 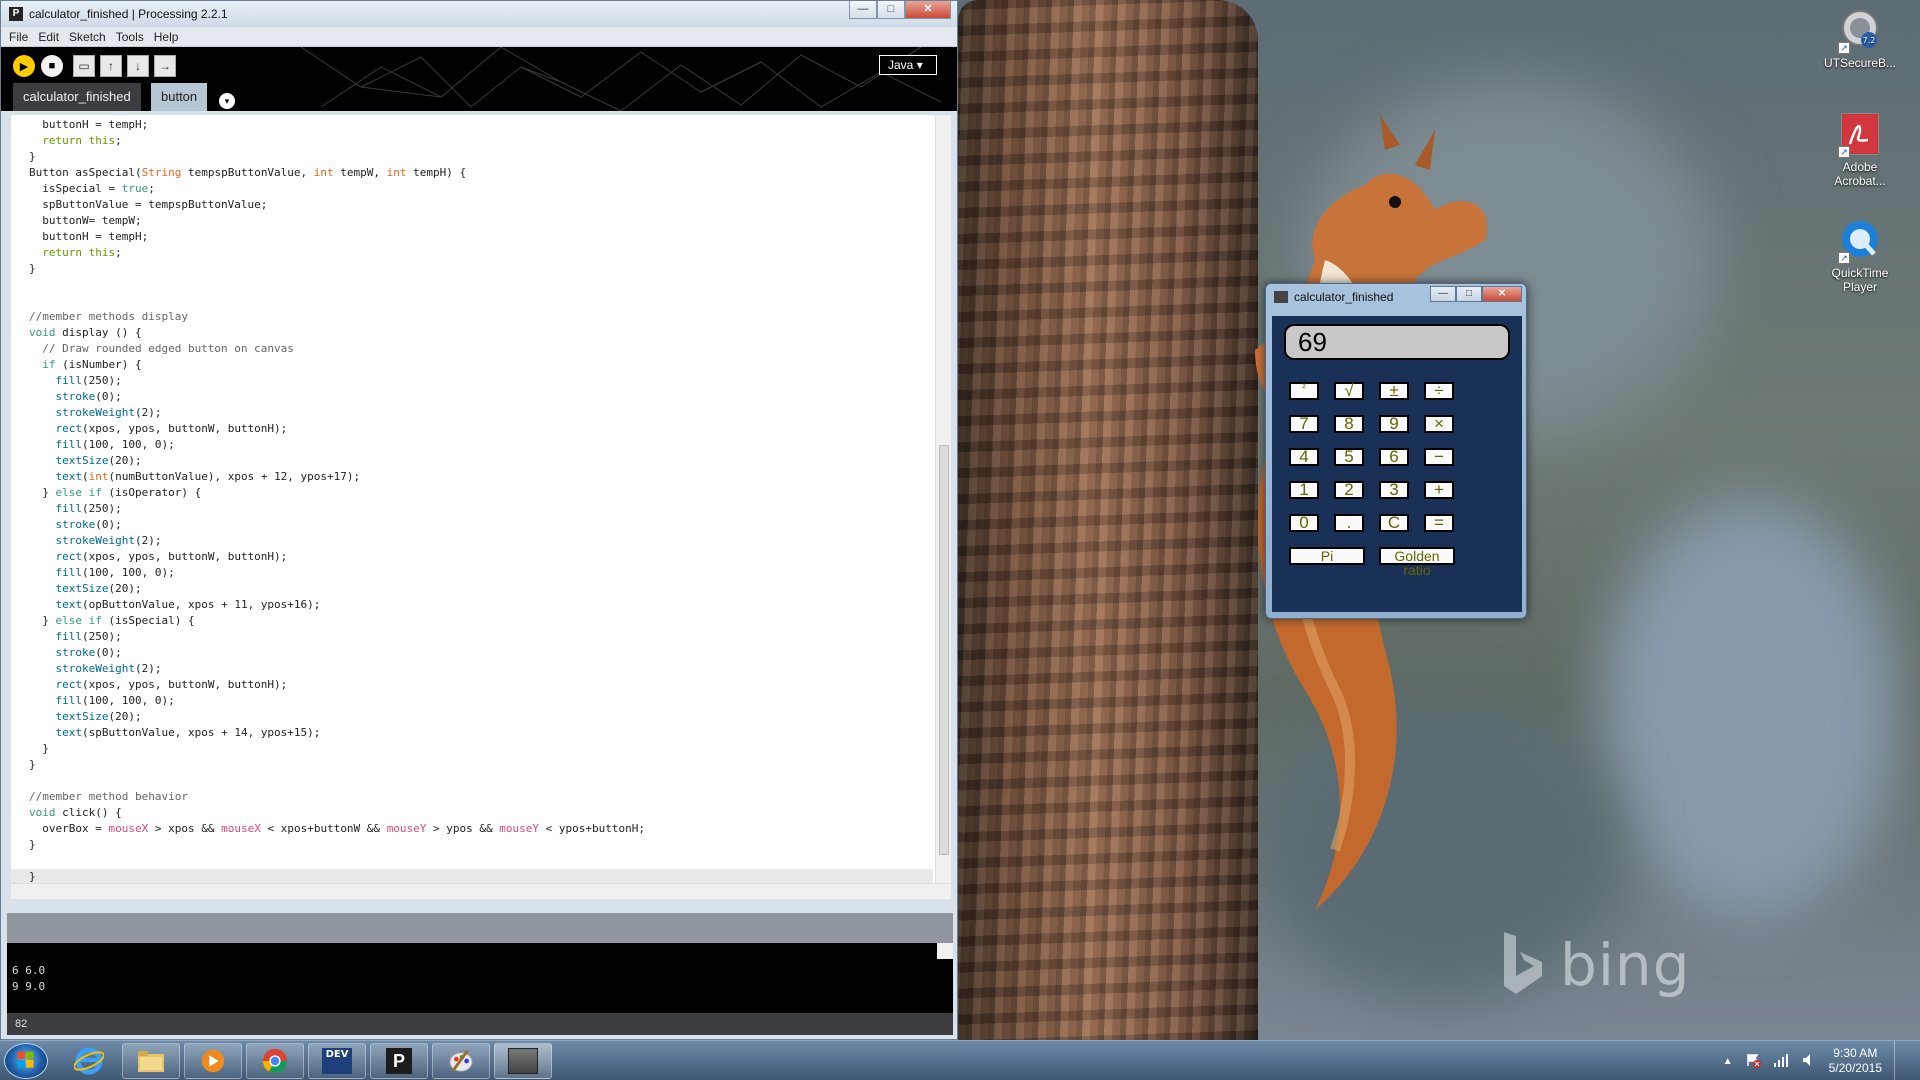 I want to click on tab-button: button, so click(x=179, y=97).